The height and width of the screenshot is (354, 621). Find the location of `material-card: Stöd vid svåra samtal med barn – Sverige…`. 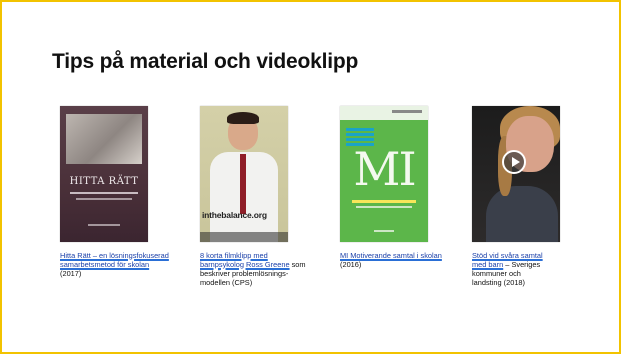

material-card: Stöd vid svåra samtal med barn – Sverige… is located at coordinates (527, 196).